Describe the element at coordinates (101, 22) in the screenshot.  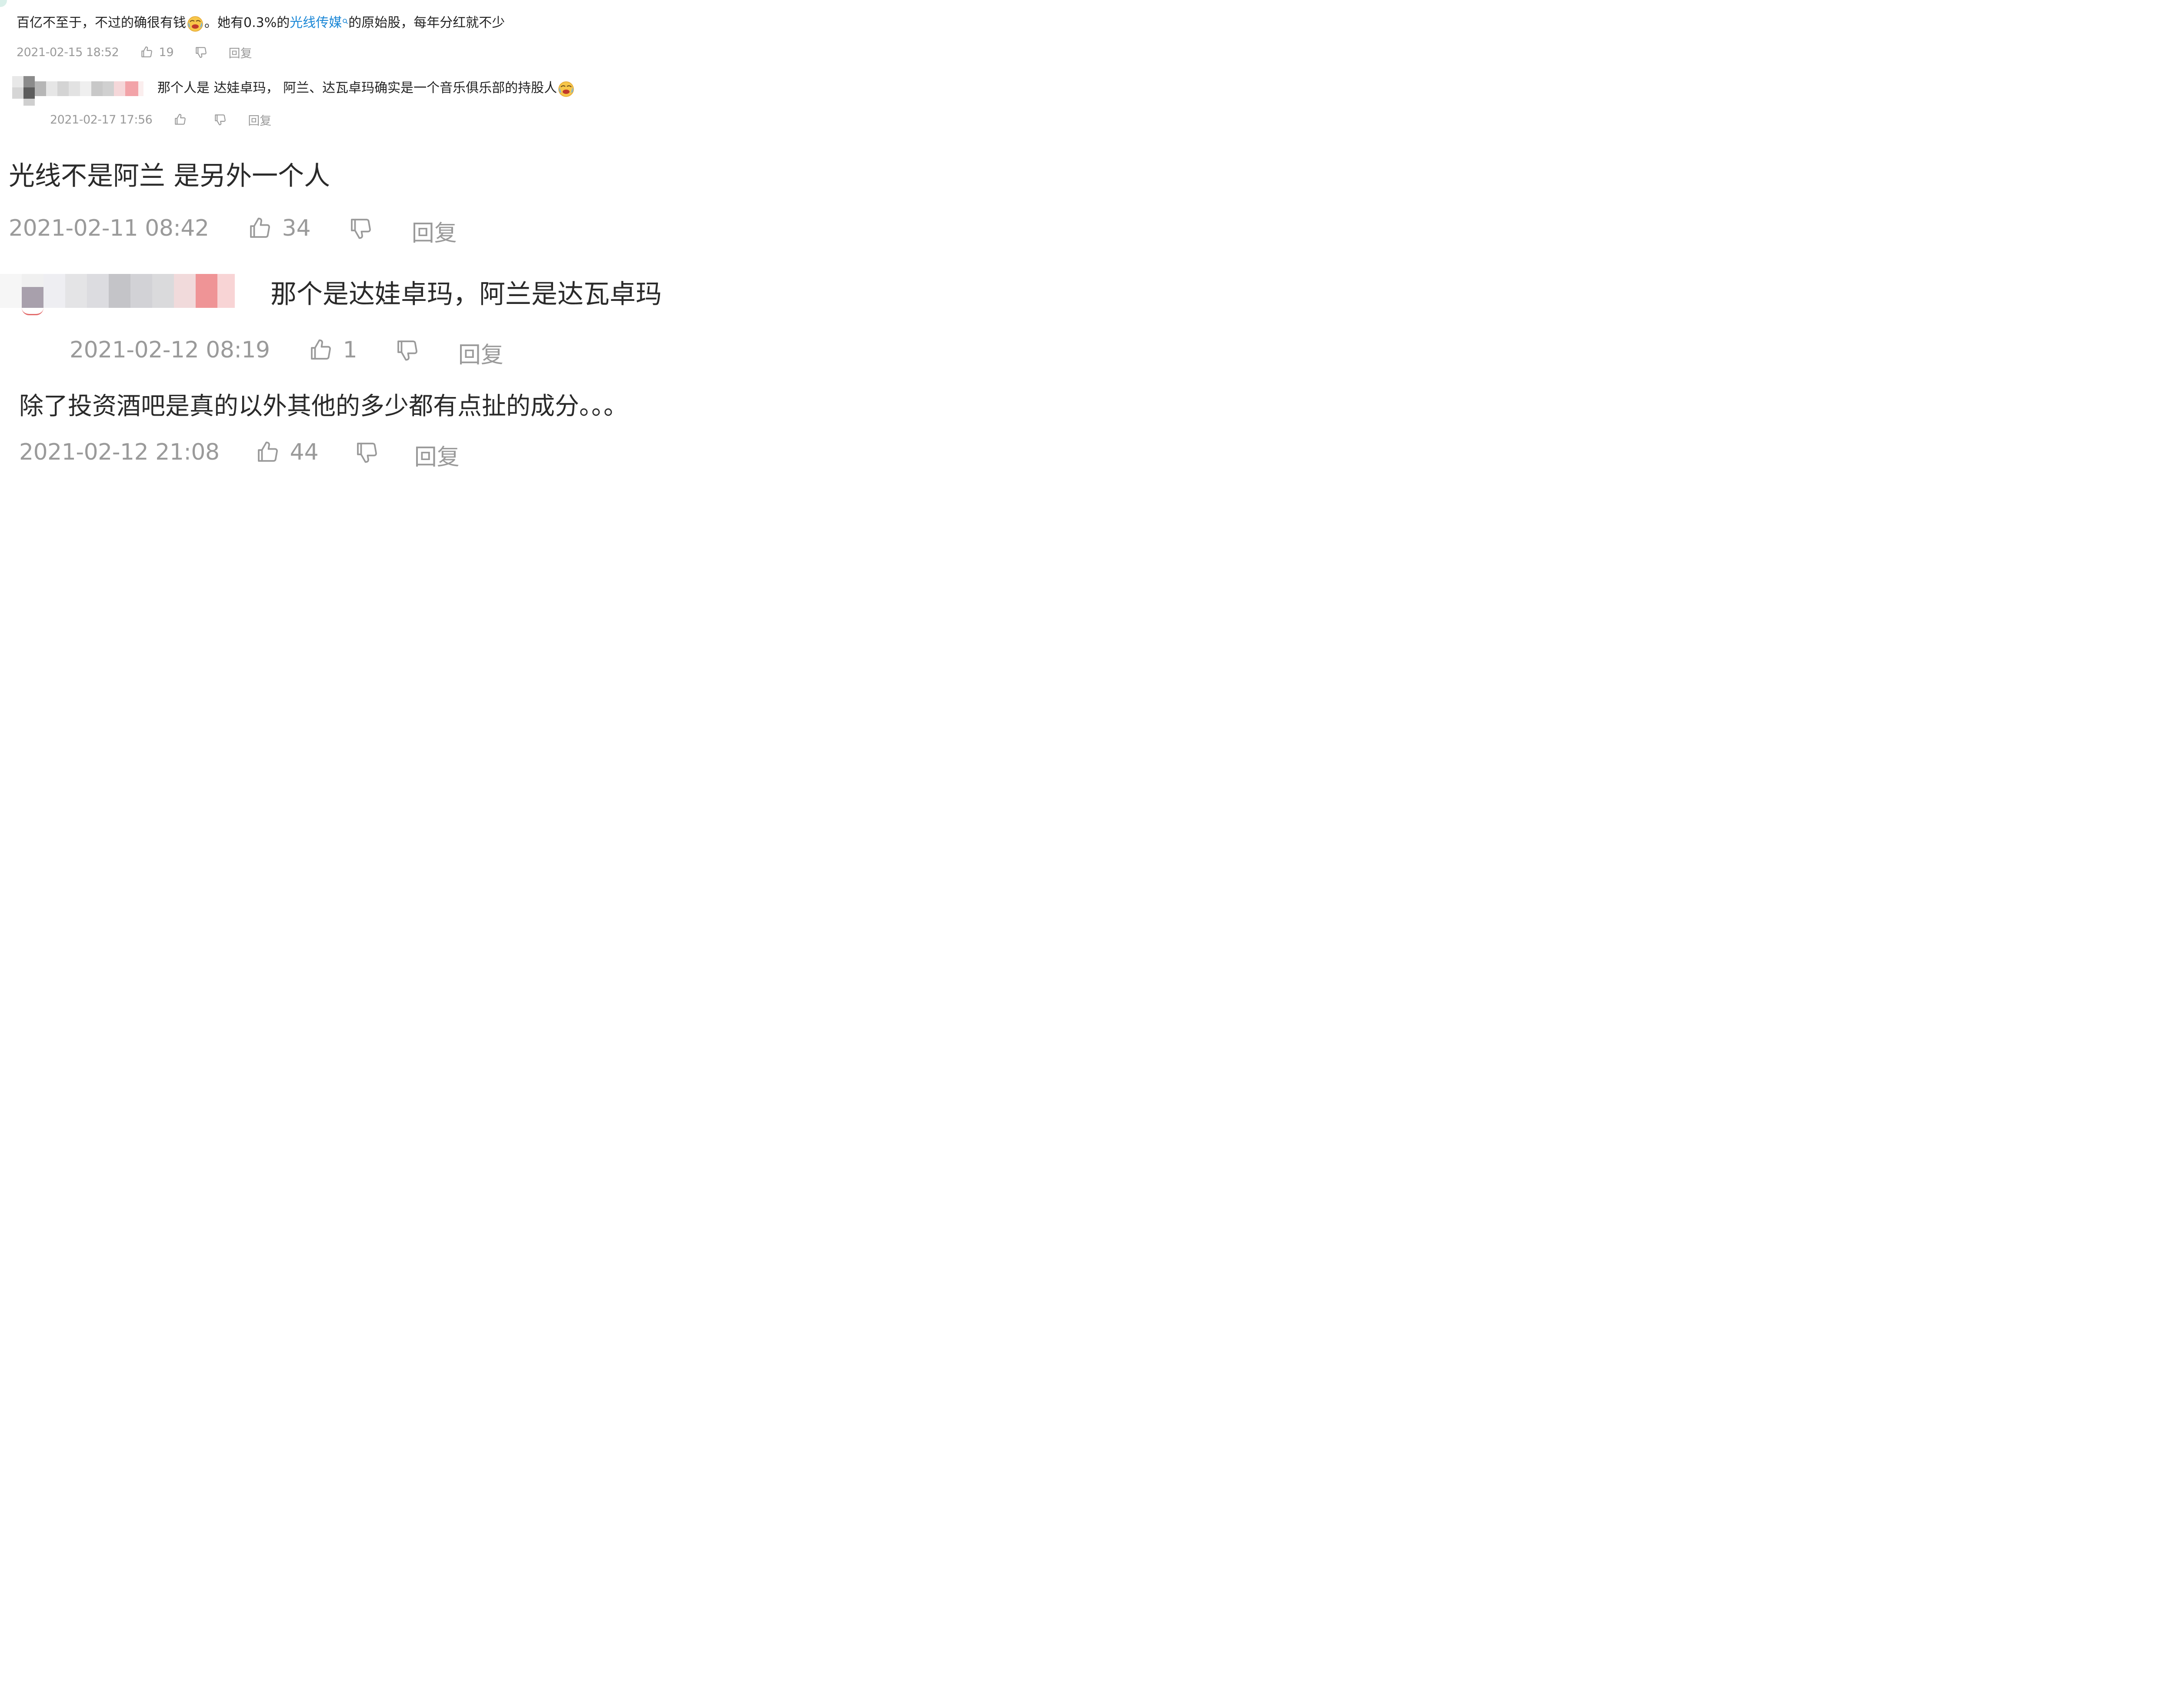
I see `comment-text-part: 百亿不至于，不过的确很有钱` at that location.